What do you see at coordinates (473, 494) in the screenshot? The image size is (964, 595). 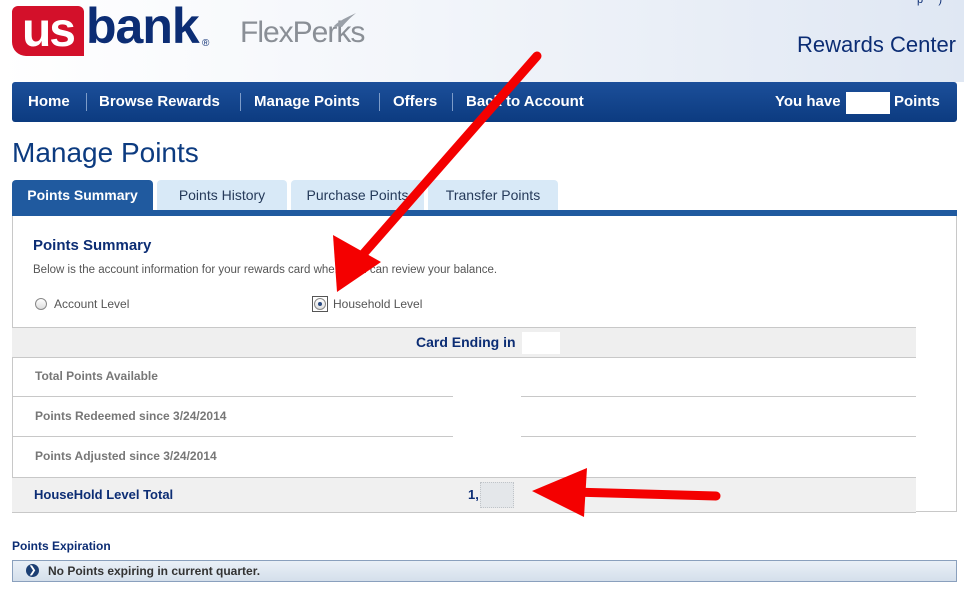 I see `household-total-value: 1,` at bounding box center [473, 494].